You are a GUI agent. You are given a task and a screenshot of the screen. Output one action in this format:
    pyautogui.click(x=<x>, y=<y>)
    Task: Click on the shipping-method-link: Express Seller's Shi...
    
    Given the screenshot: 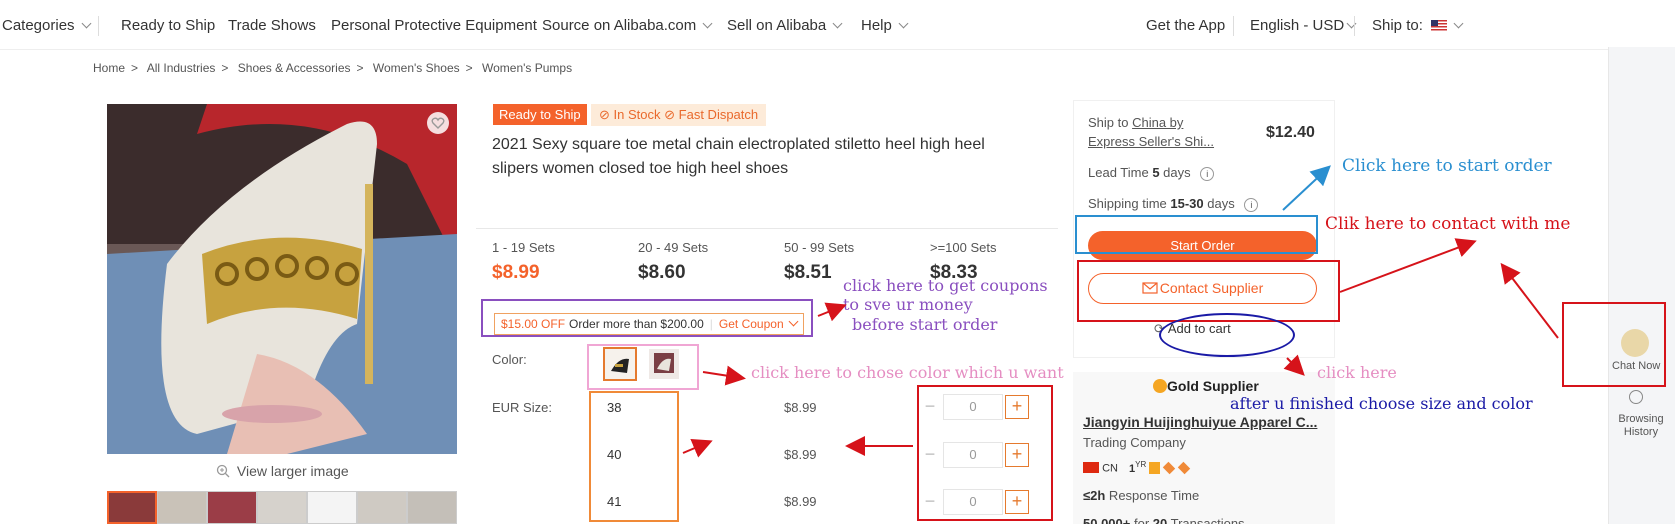 What is the action you would take?
    pyautogui.click(x=1151, y=141)
    